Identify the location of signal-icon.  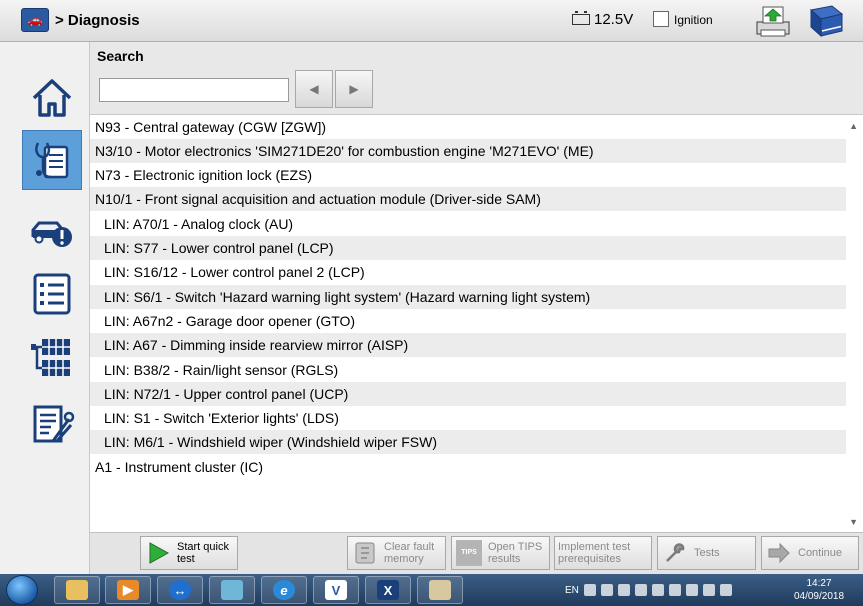
(708, 590).